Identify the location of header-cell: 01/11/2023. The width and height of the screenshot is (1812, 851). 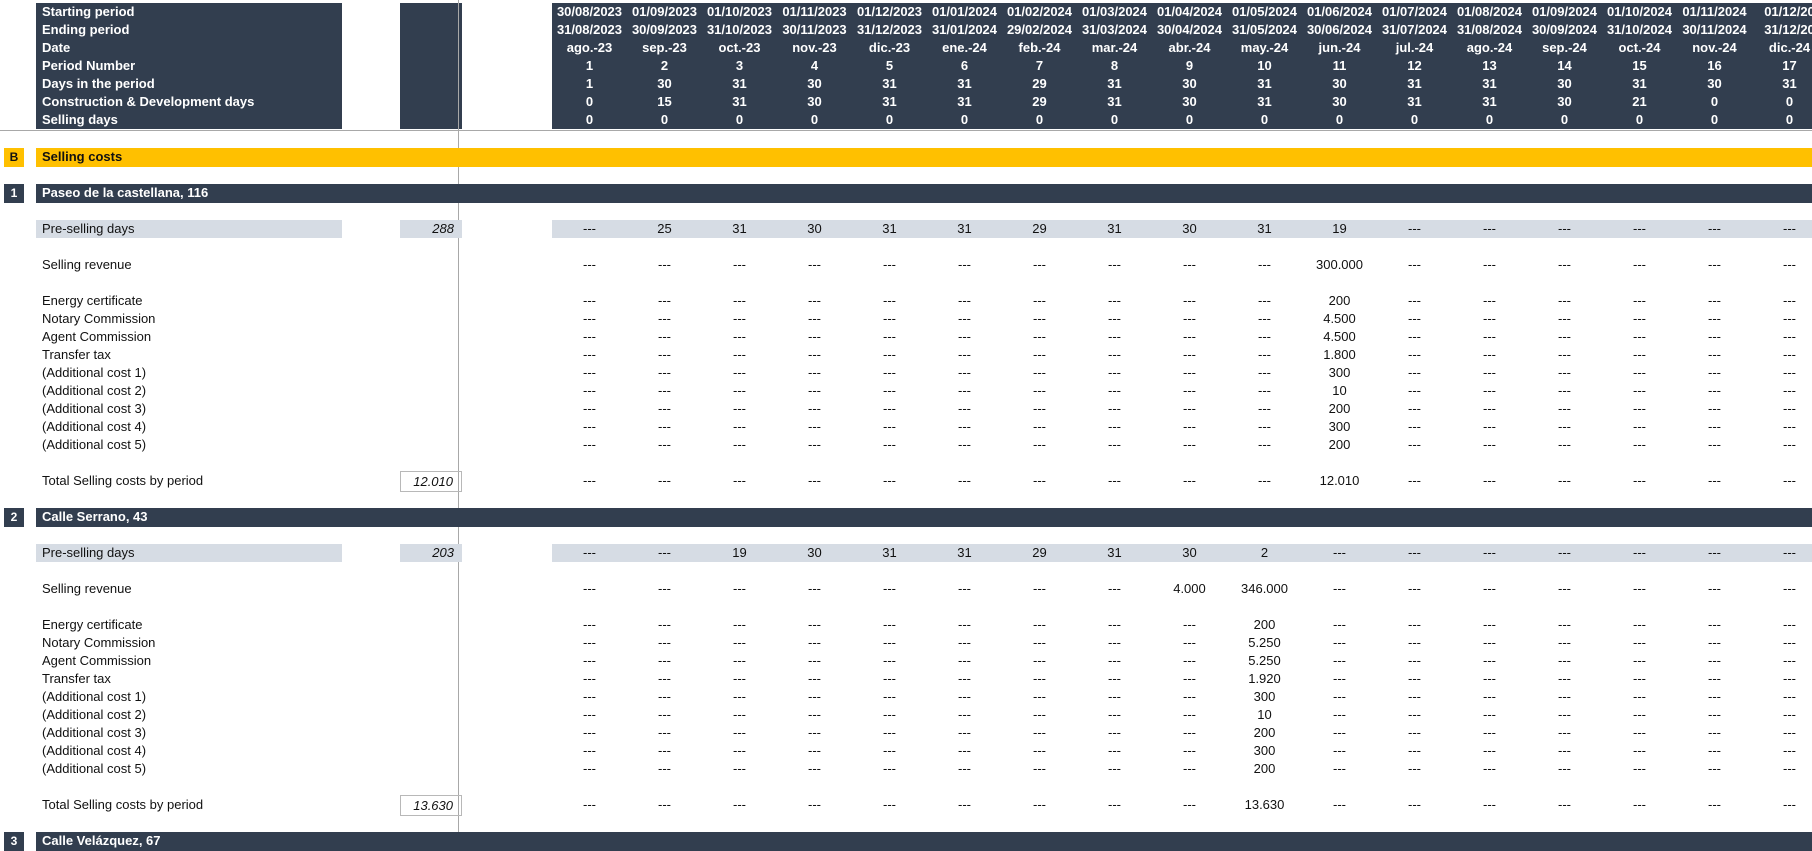
(814, 12).